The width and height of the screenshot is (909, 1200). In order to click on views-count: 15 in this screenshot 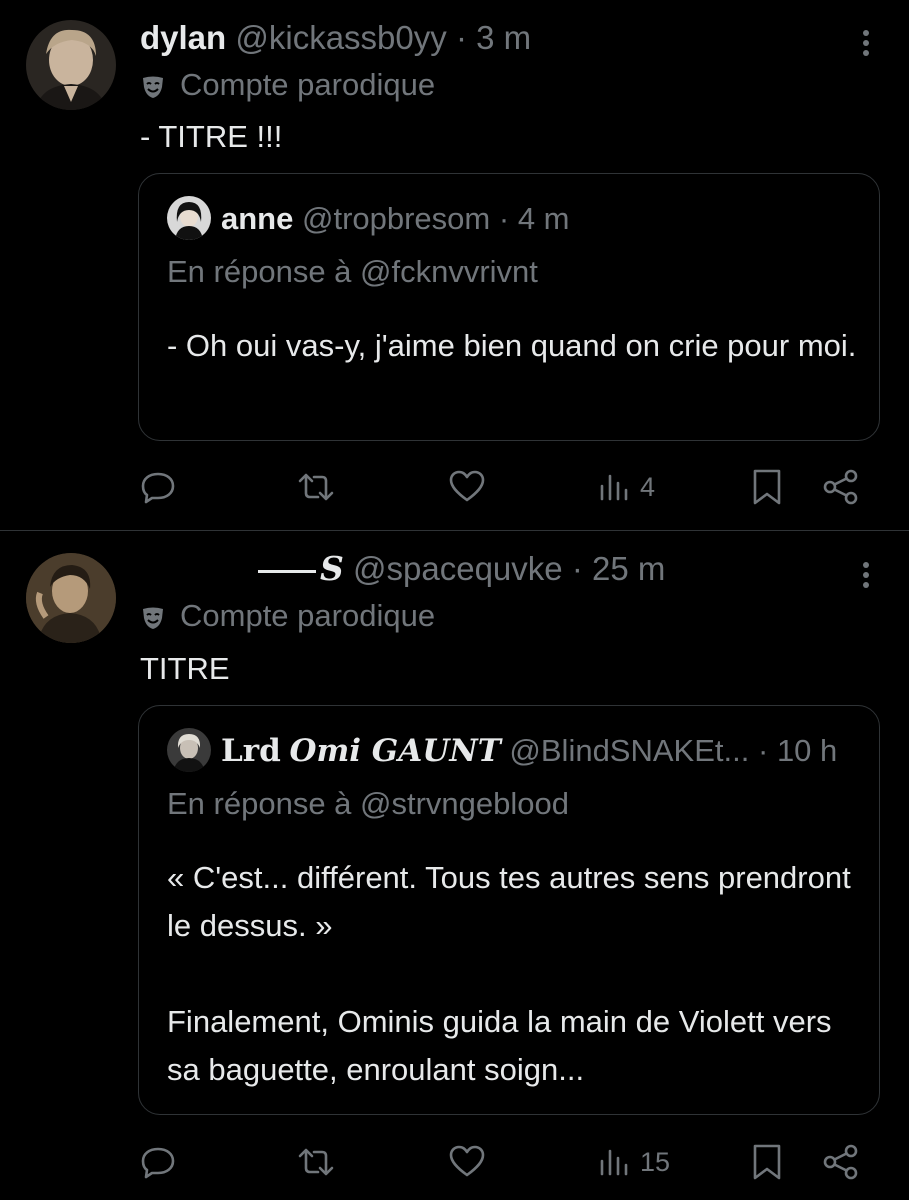, I will do `click(655, 1161)`.